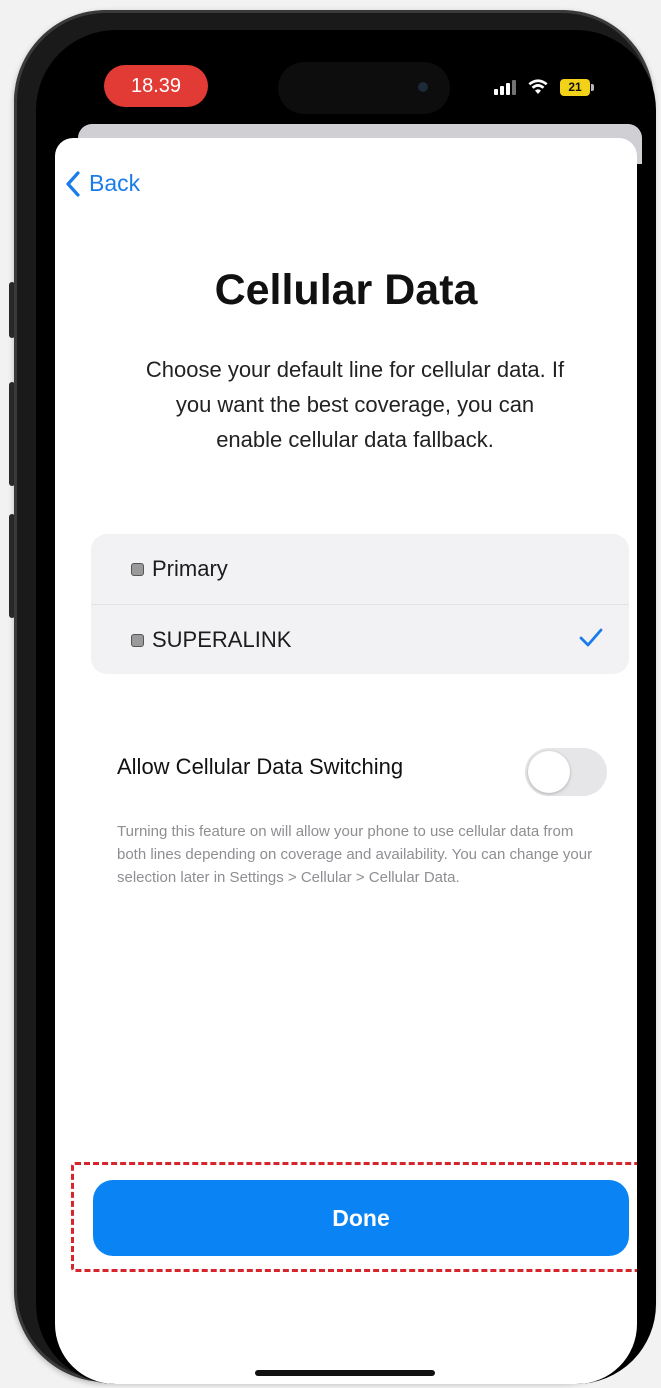 Image resolution: width=661 pixels, height=1388 pixels. What do you see at coordinates (423, 87) in the screenshot?
I see `camera-icon` at bounding box center [423, 87].